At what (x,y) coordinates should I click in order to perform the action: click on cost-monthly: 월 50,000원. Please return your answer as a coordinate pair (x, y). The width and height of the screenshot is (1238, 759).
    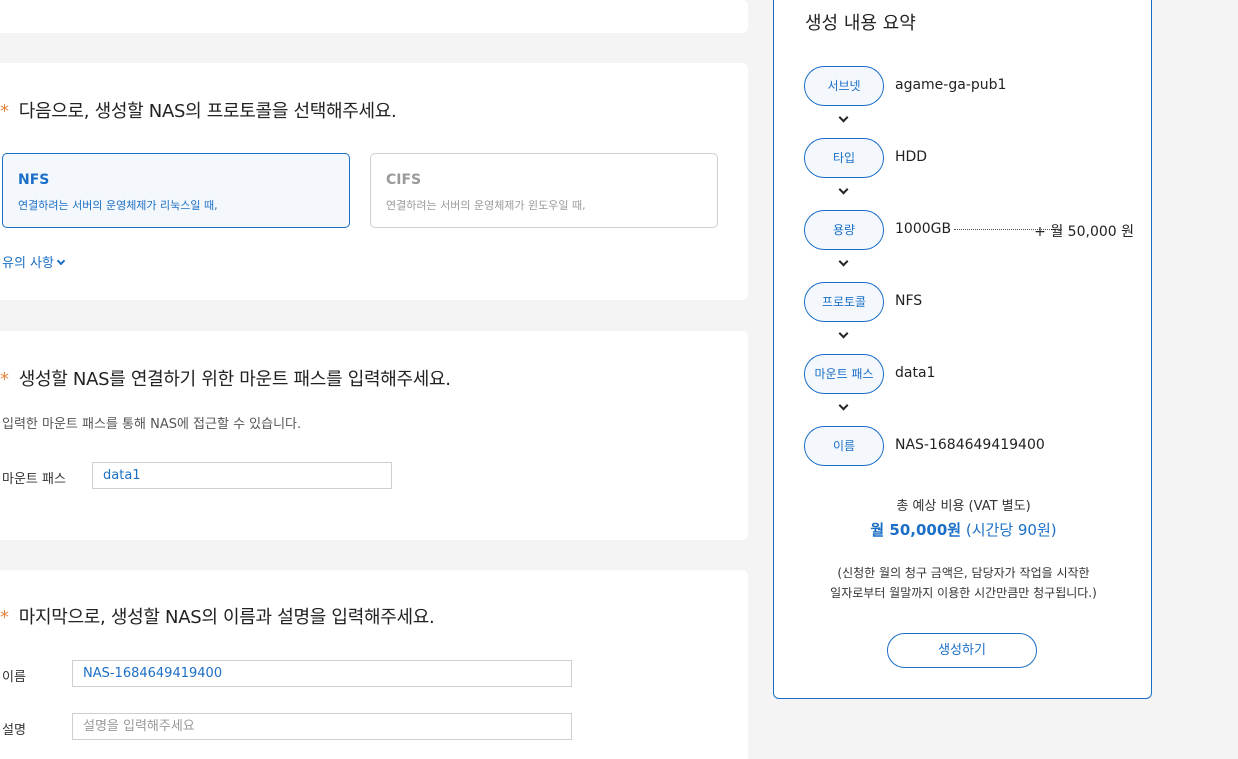
    Looking at the image, I should click on (916, 530).